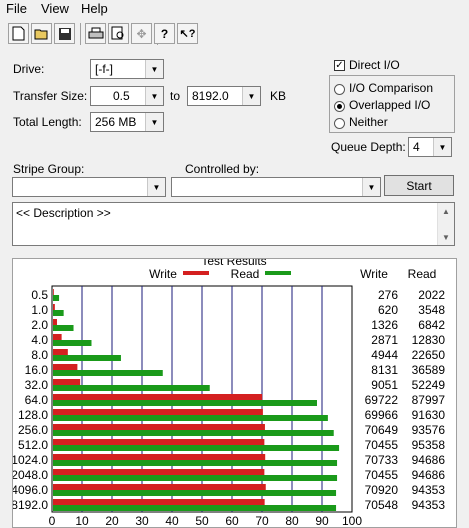  What do you see at coordinates (431, 295) in the screenshot?
I see `read-value-label: 2022` at bounding box center [431, 295].